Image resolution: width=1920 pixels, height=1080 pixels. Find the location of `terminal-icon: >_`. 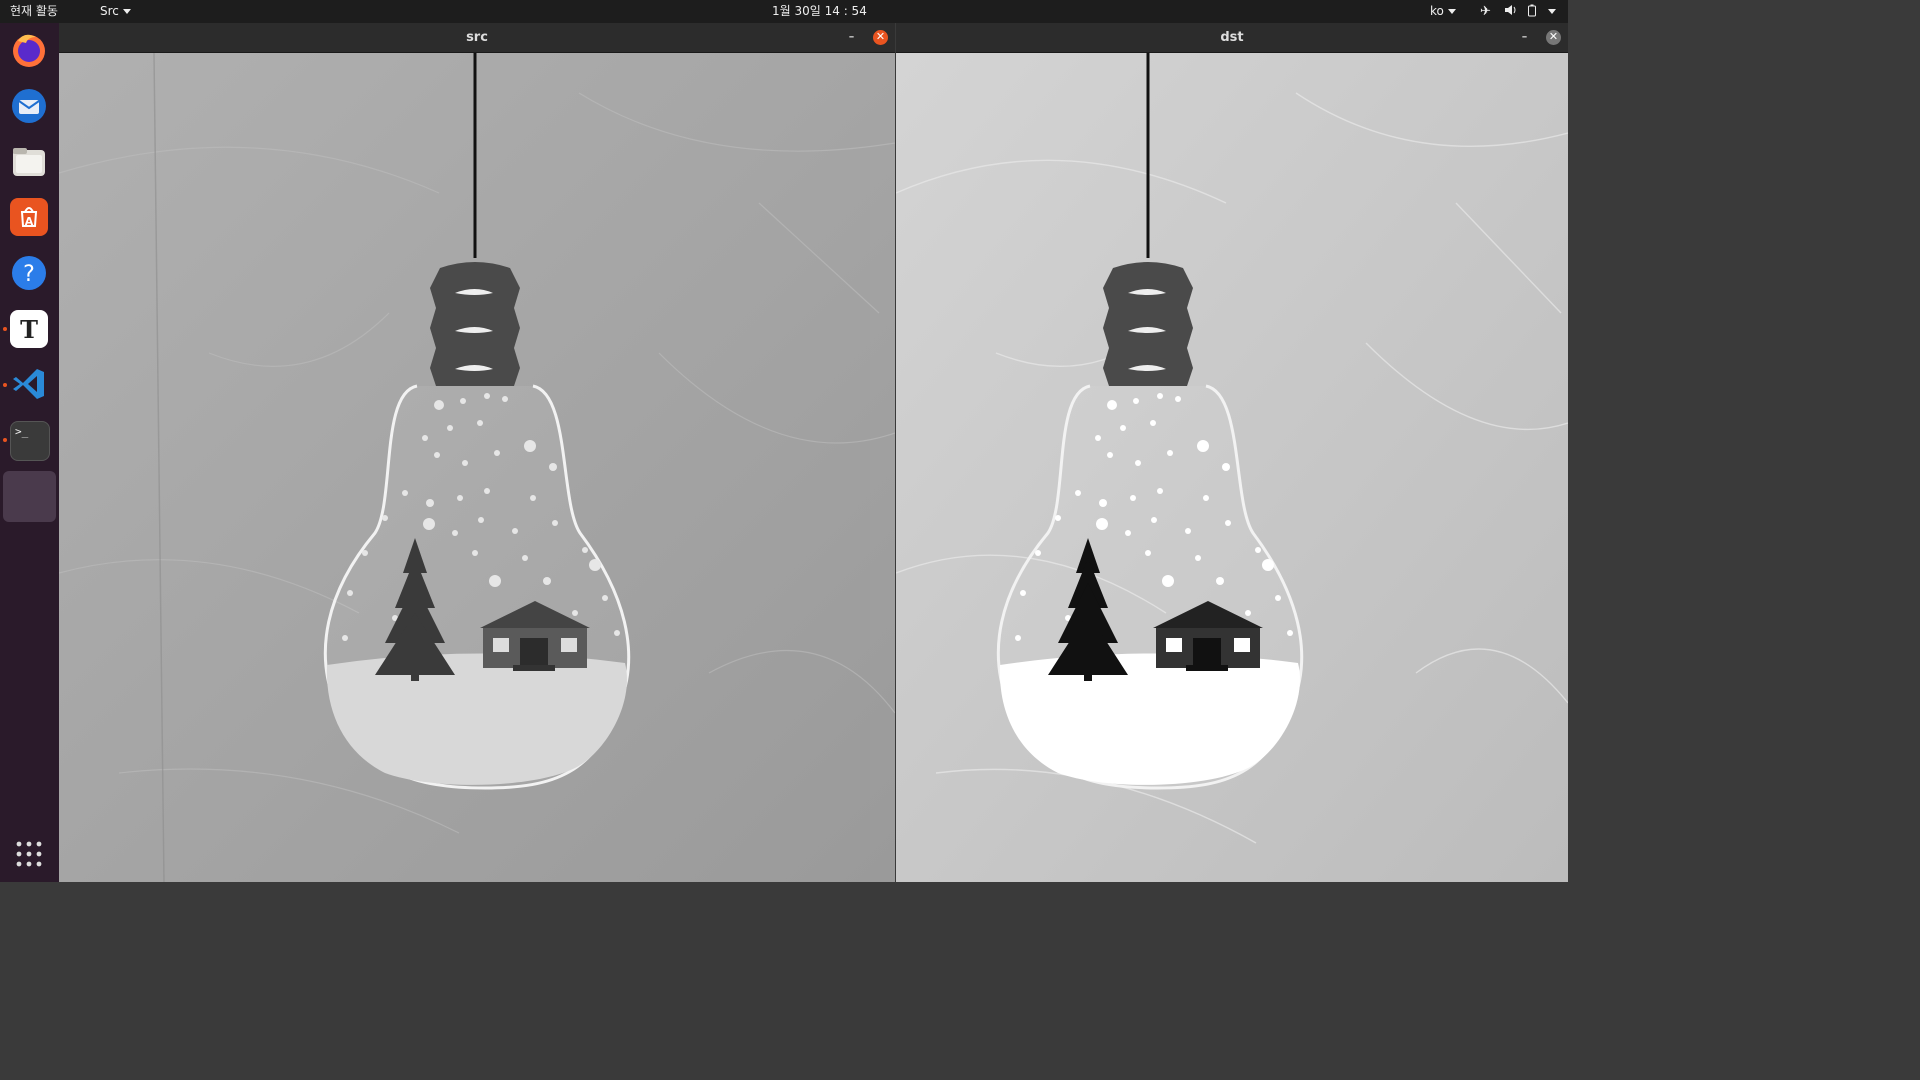

terminal-icon: >_ is located at coordinates (30, 441).